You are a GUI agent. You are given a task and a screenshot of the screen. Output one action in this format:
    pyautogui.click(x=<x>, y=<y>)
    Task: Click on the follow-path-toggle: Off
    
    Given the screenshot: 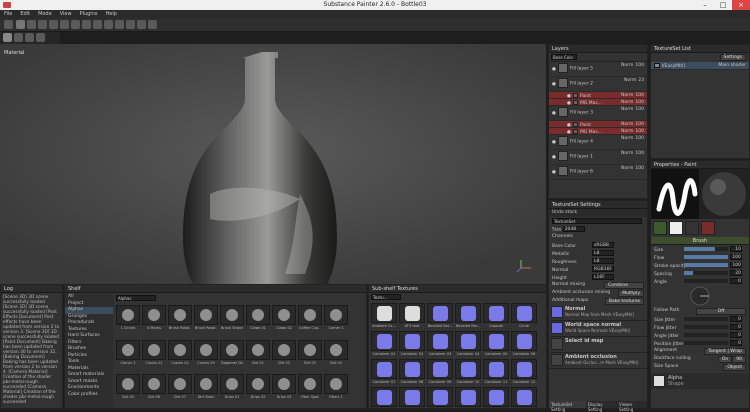 What is the action you would take?
    pyautogui.click(x=721, y=311)
    